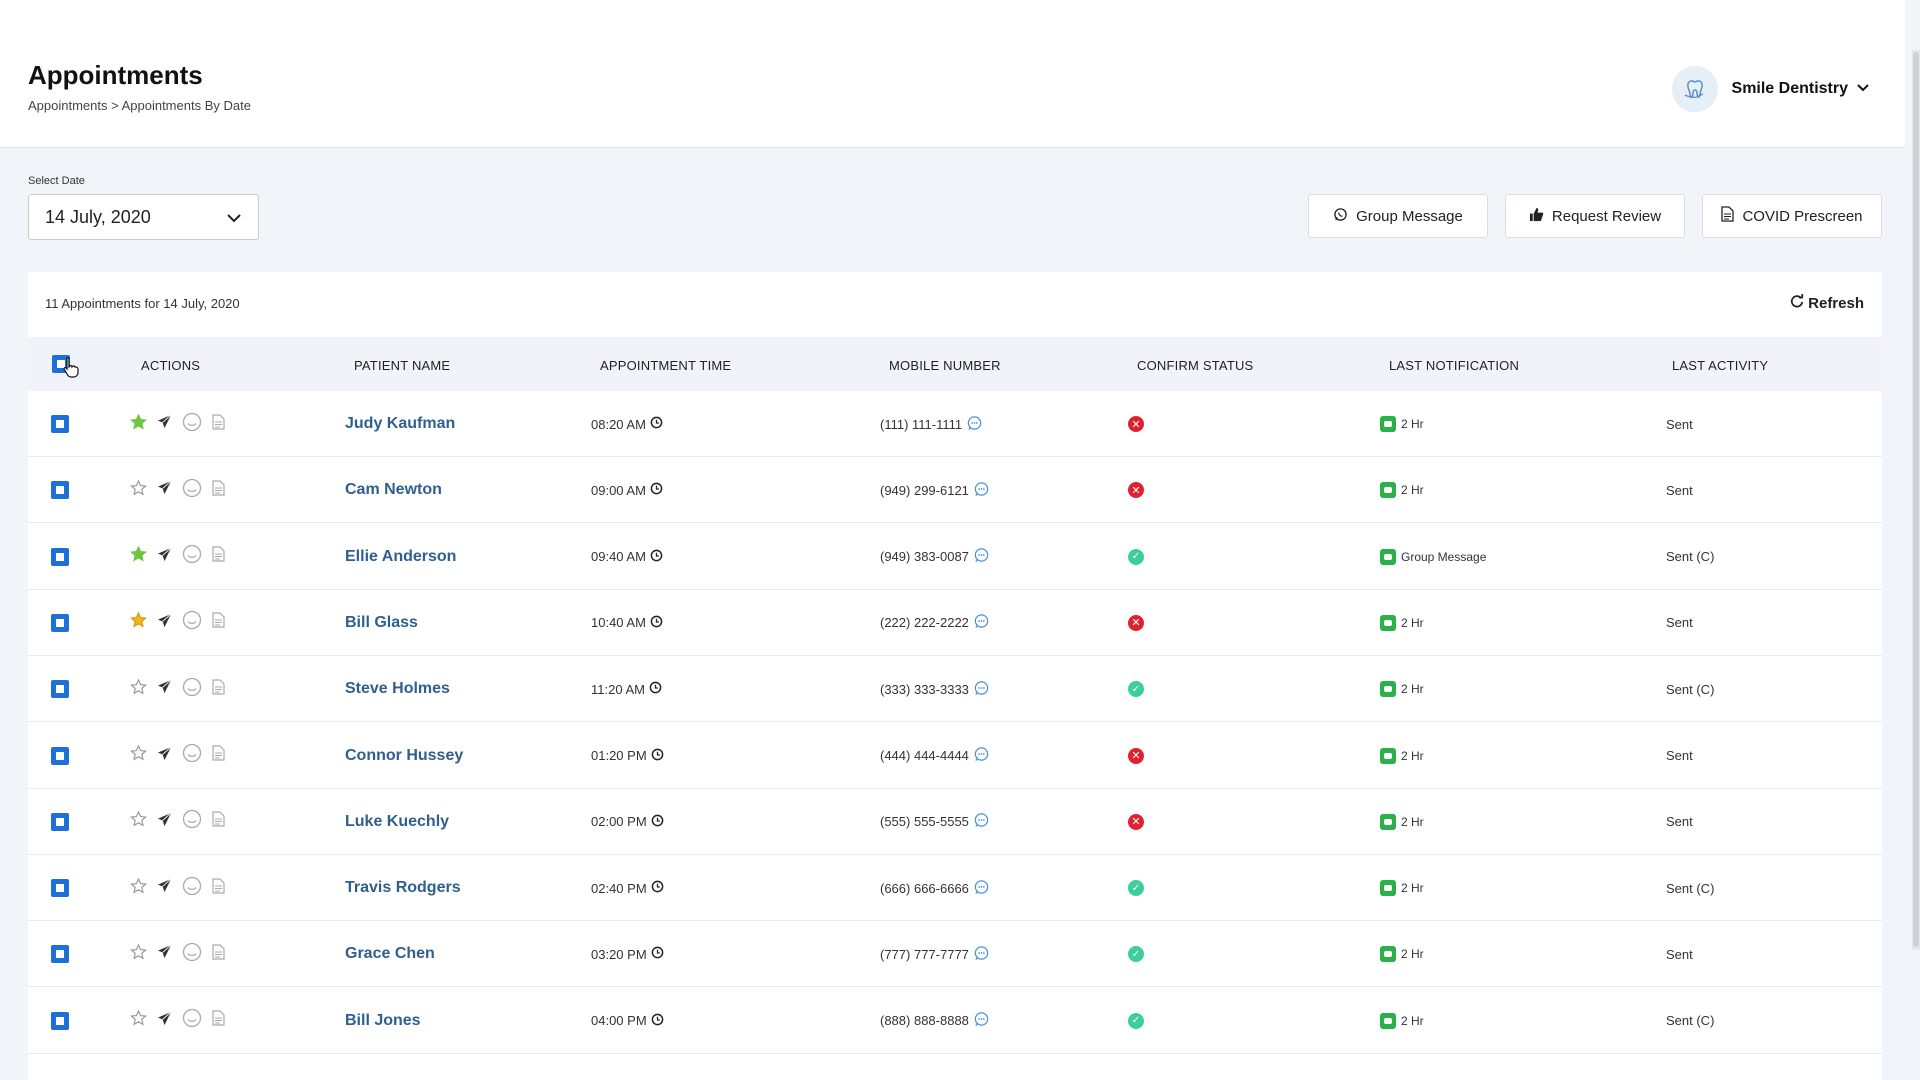  What do you see at coordinates (665, 365) in the screenshot?
I see `column-header-appointment-time: APPOINTMENT TIME` at bounding box center [665, 365].